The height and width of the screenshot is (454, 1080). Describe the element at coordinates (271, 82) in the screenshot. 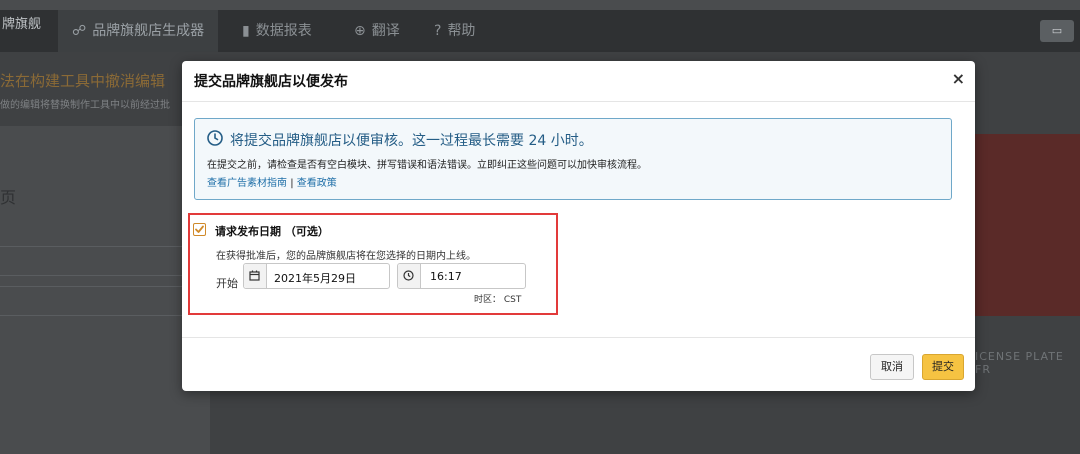

I see `dialog-title: 提交品牌旗舰店以便发布` at that location.